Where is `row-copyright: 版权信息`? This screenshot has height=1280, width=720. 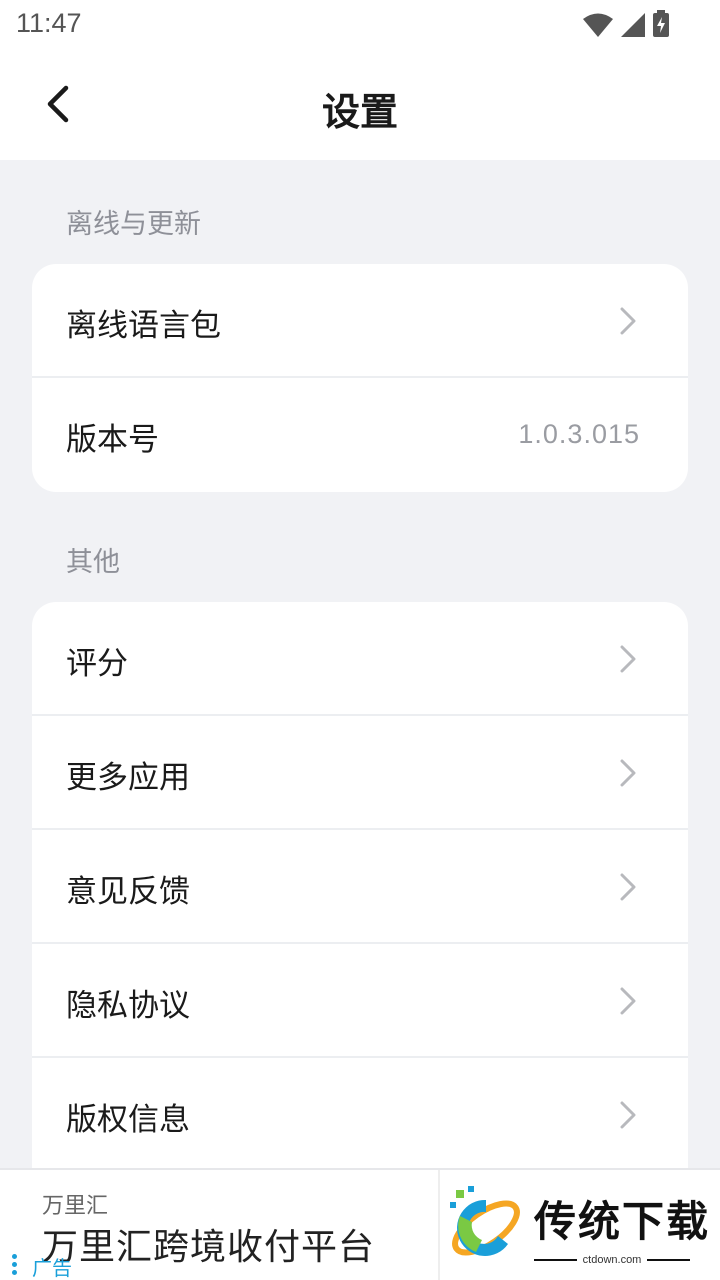
row-copyright: 版权信息 is located at coordinates (360, 1115).